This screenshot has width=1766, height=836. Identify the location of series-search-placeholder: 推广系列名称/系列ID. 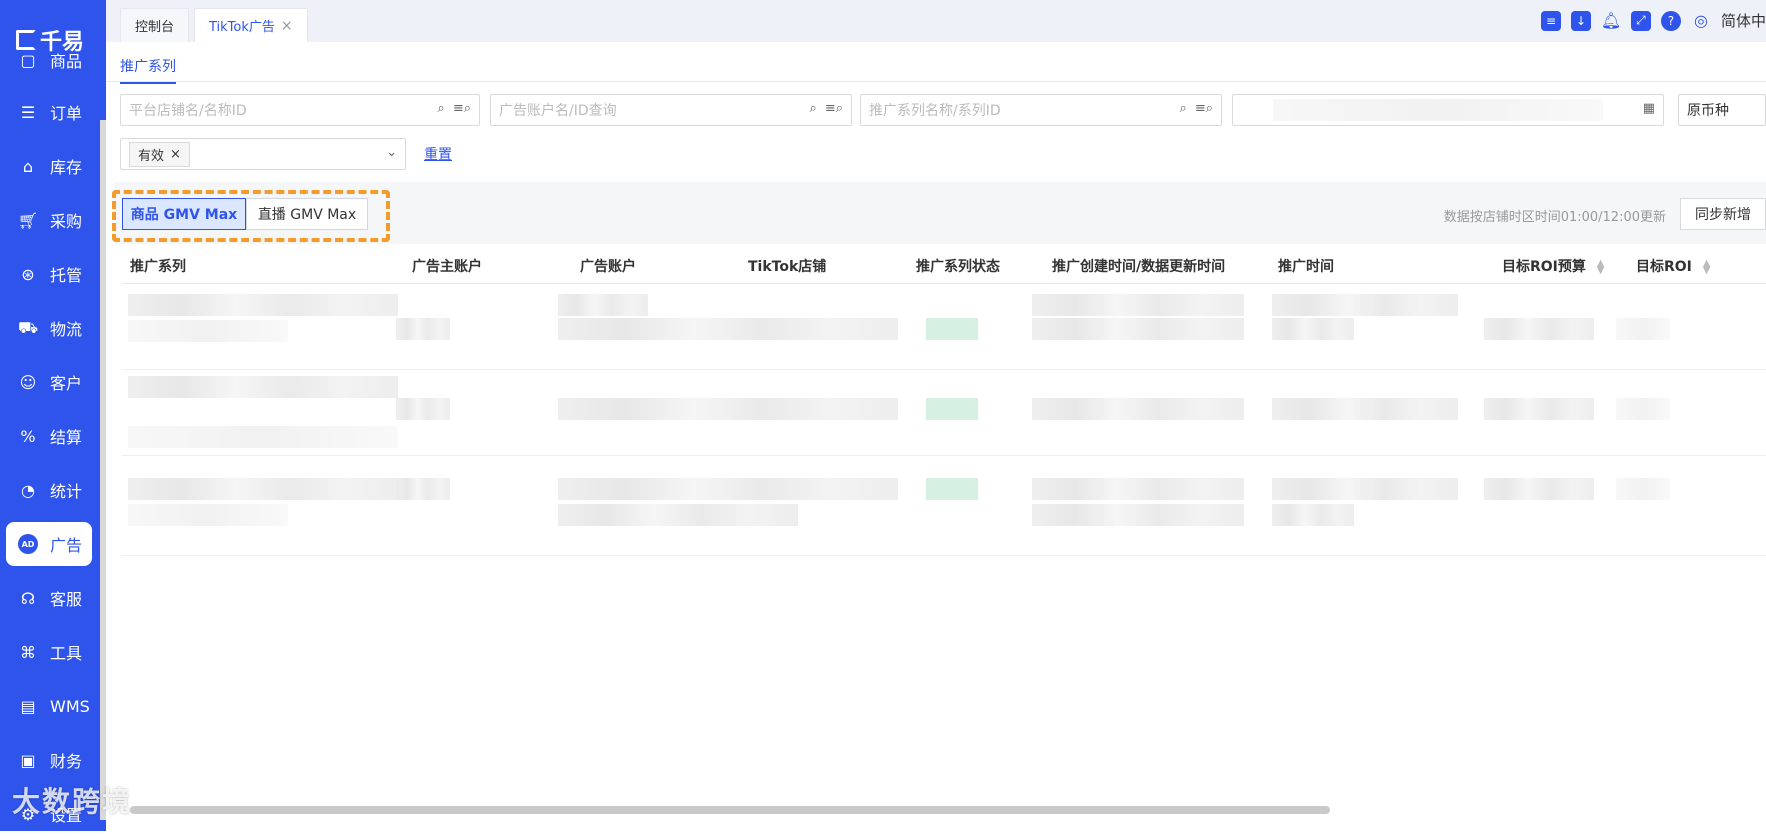
(935, 111).